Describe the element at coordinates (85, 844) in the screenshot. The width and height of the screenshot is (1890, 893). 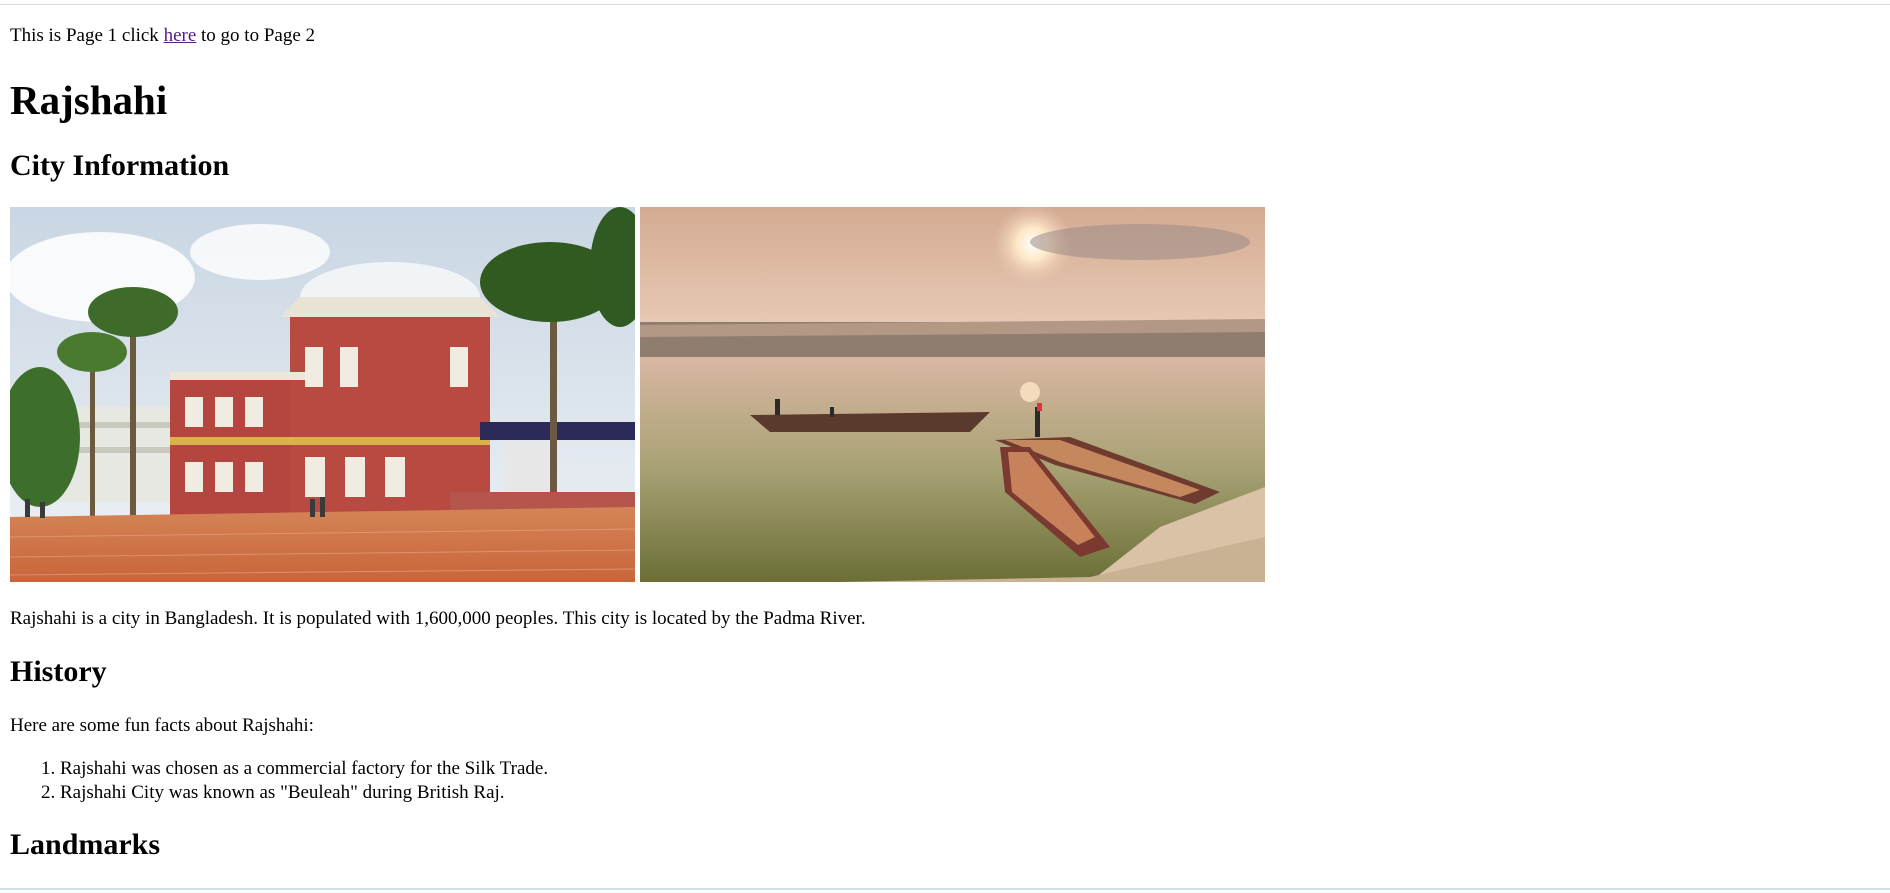
I see `landmarks-heading: Landmarks` at that location.